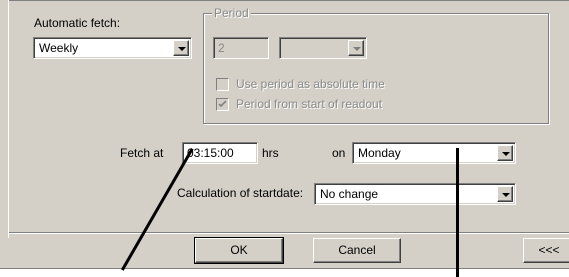  What do you see at coordinates (323, 48) in the screenshot?
I see `period-unit-dropdown` at bounding box center [323, 48].